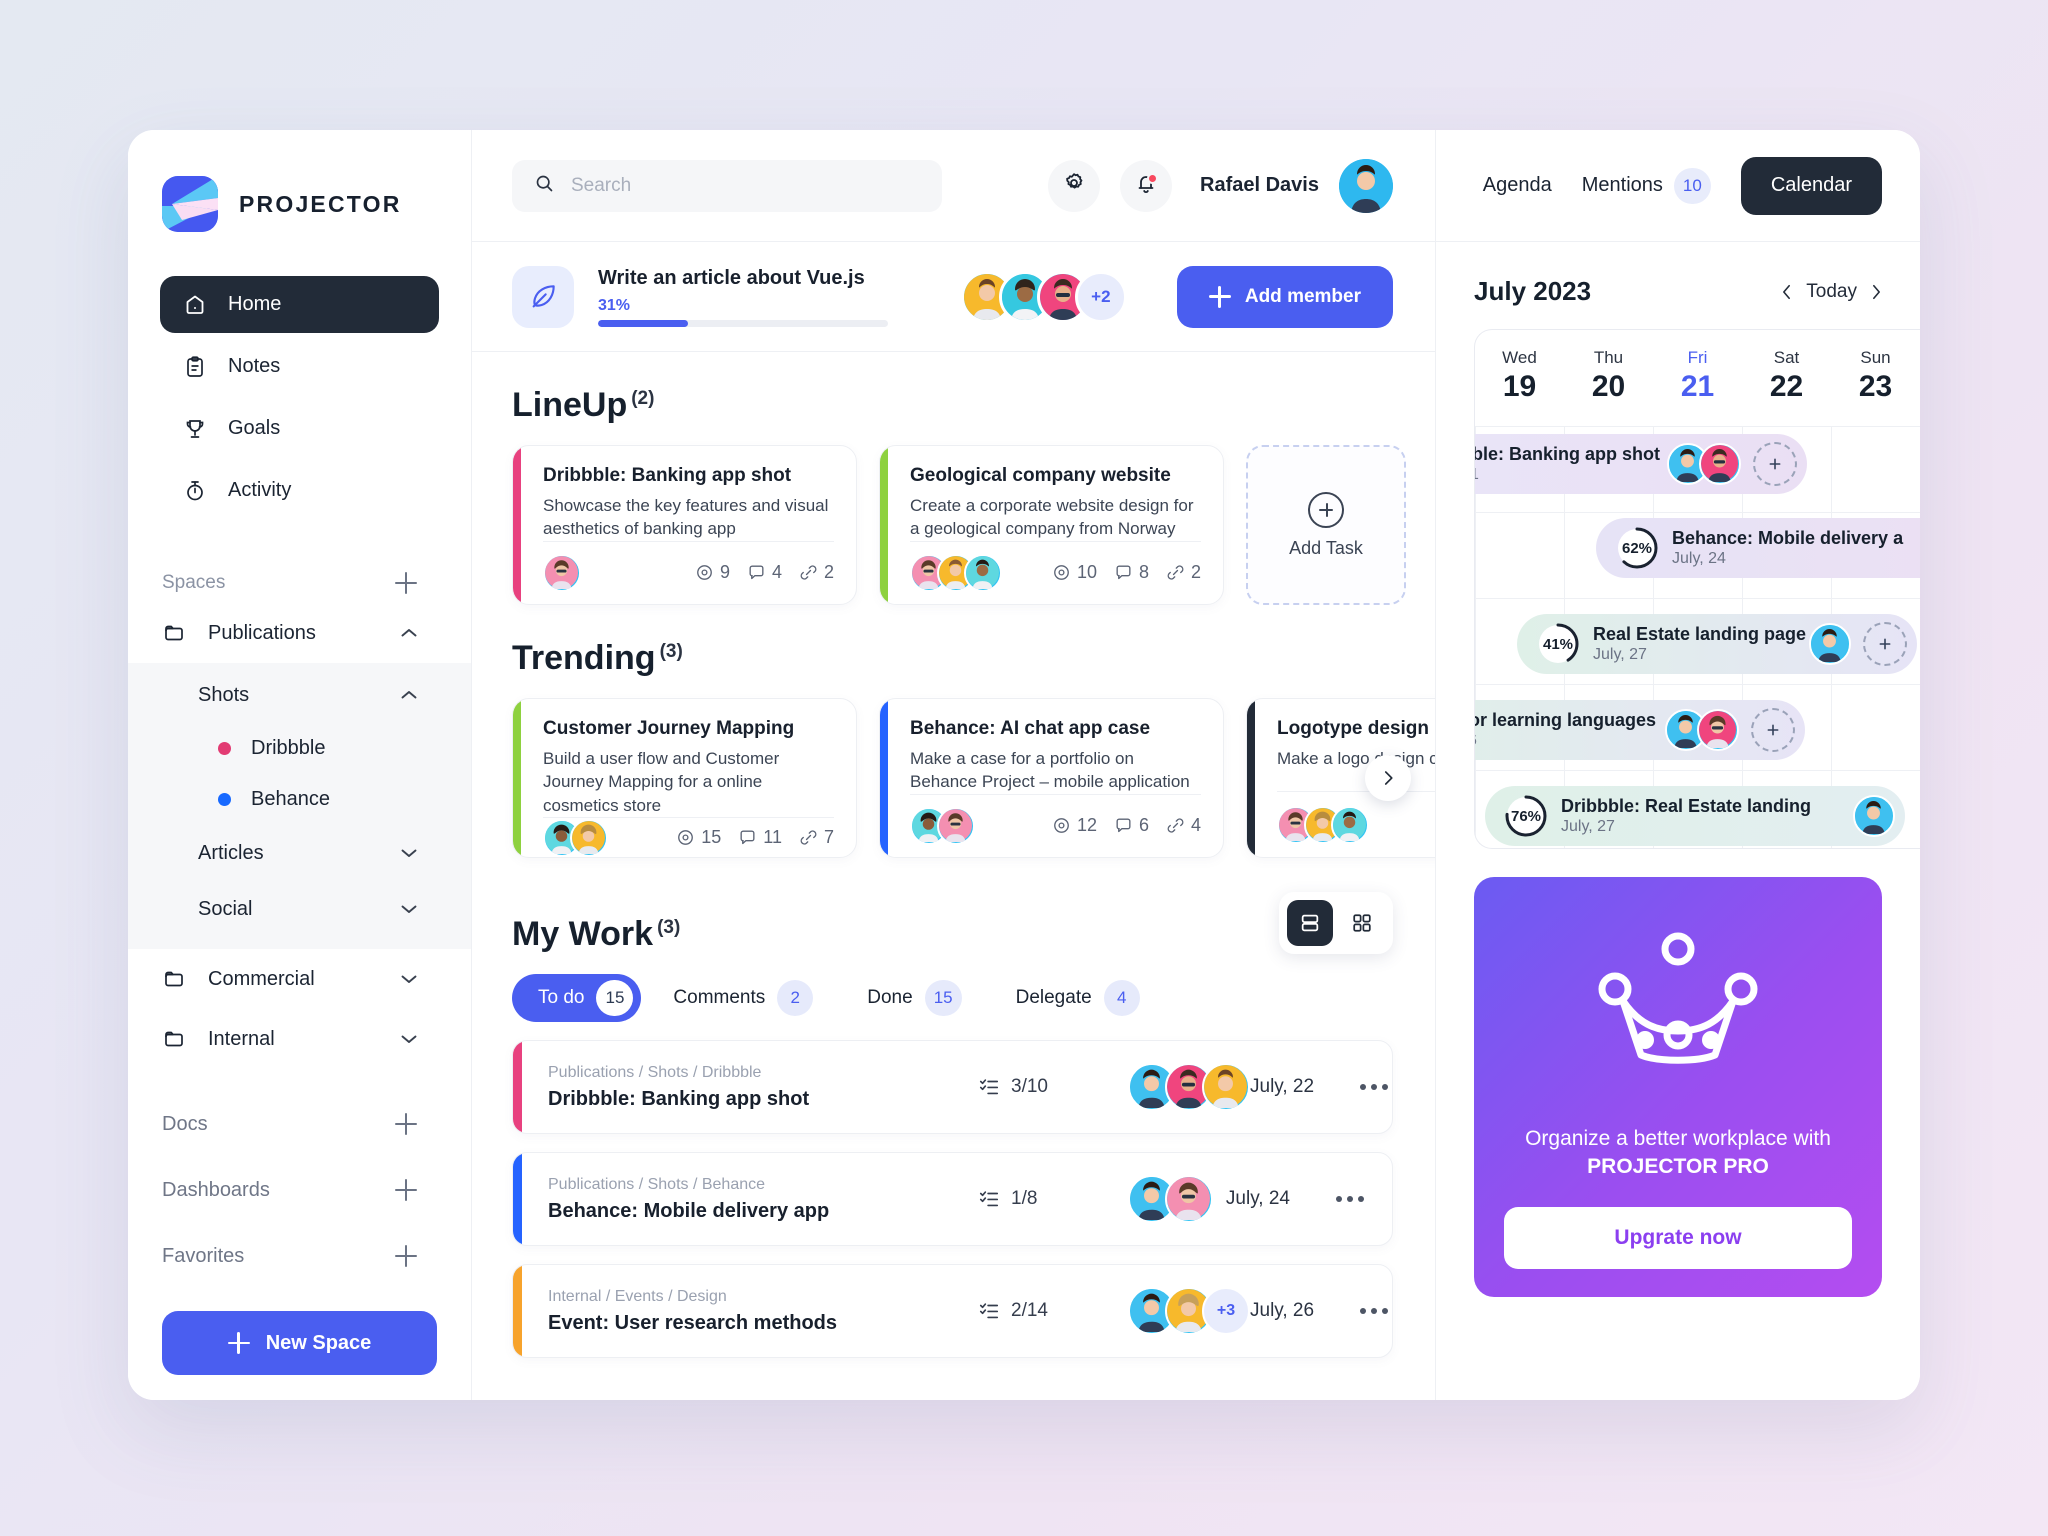 The width and height of the screenshot is (2048, 1536). I want to click on event-avatars, so click(1732, 464).